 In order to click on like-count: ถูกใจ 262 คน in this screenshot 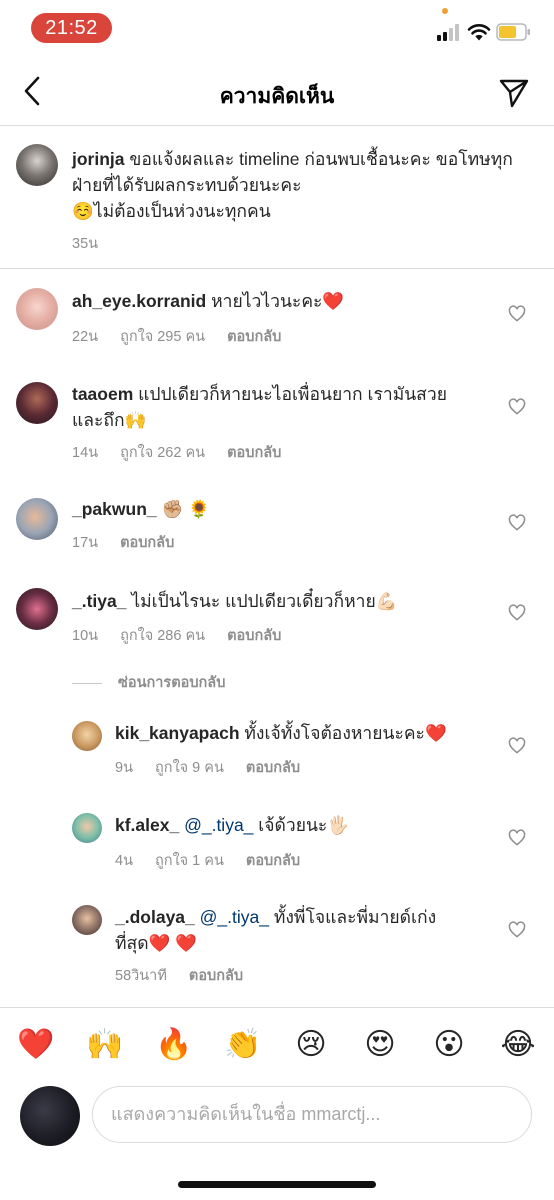, I will do `click(162, 453)`.